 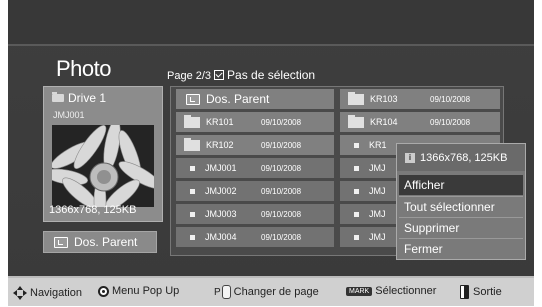 I want to click on preview-thumbnail, so click(x=103, y=166).